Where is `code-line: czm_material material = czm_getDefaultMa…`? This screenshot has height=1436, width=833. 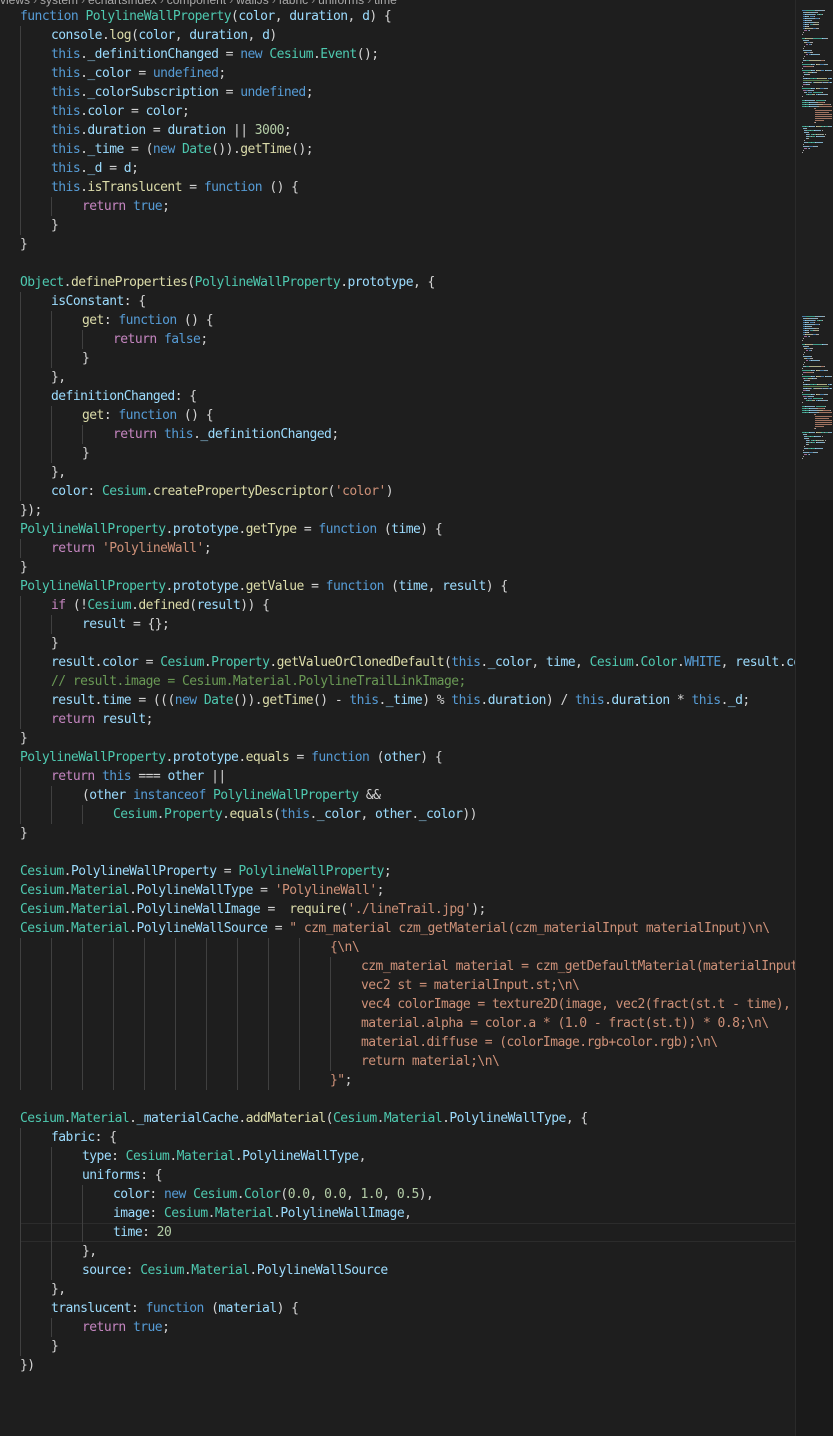
code-line: czm_material material = czm_getDefaultMa… is located at coordinates (397, 966).